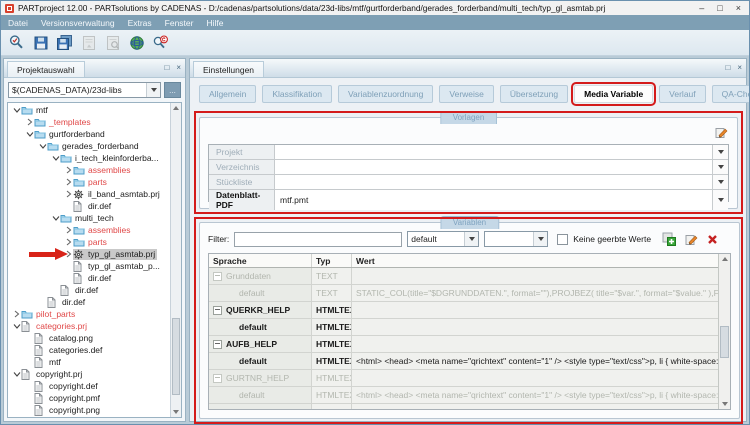 Image resolution: width=750 pixels, height=425 pixels. Describe the element at coordinates (89, 350) in the screenshot. I see `tree-item-categories-def: categories.def` at that location.